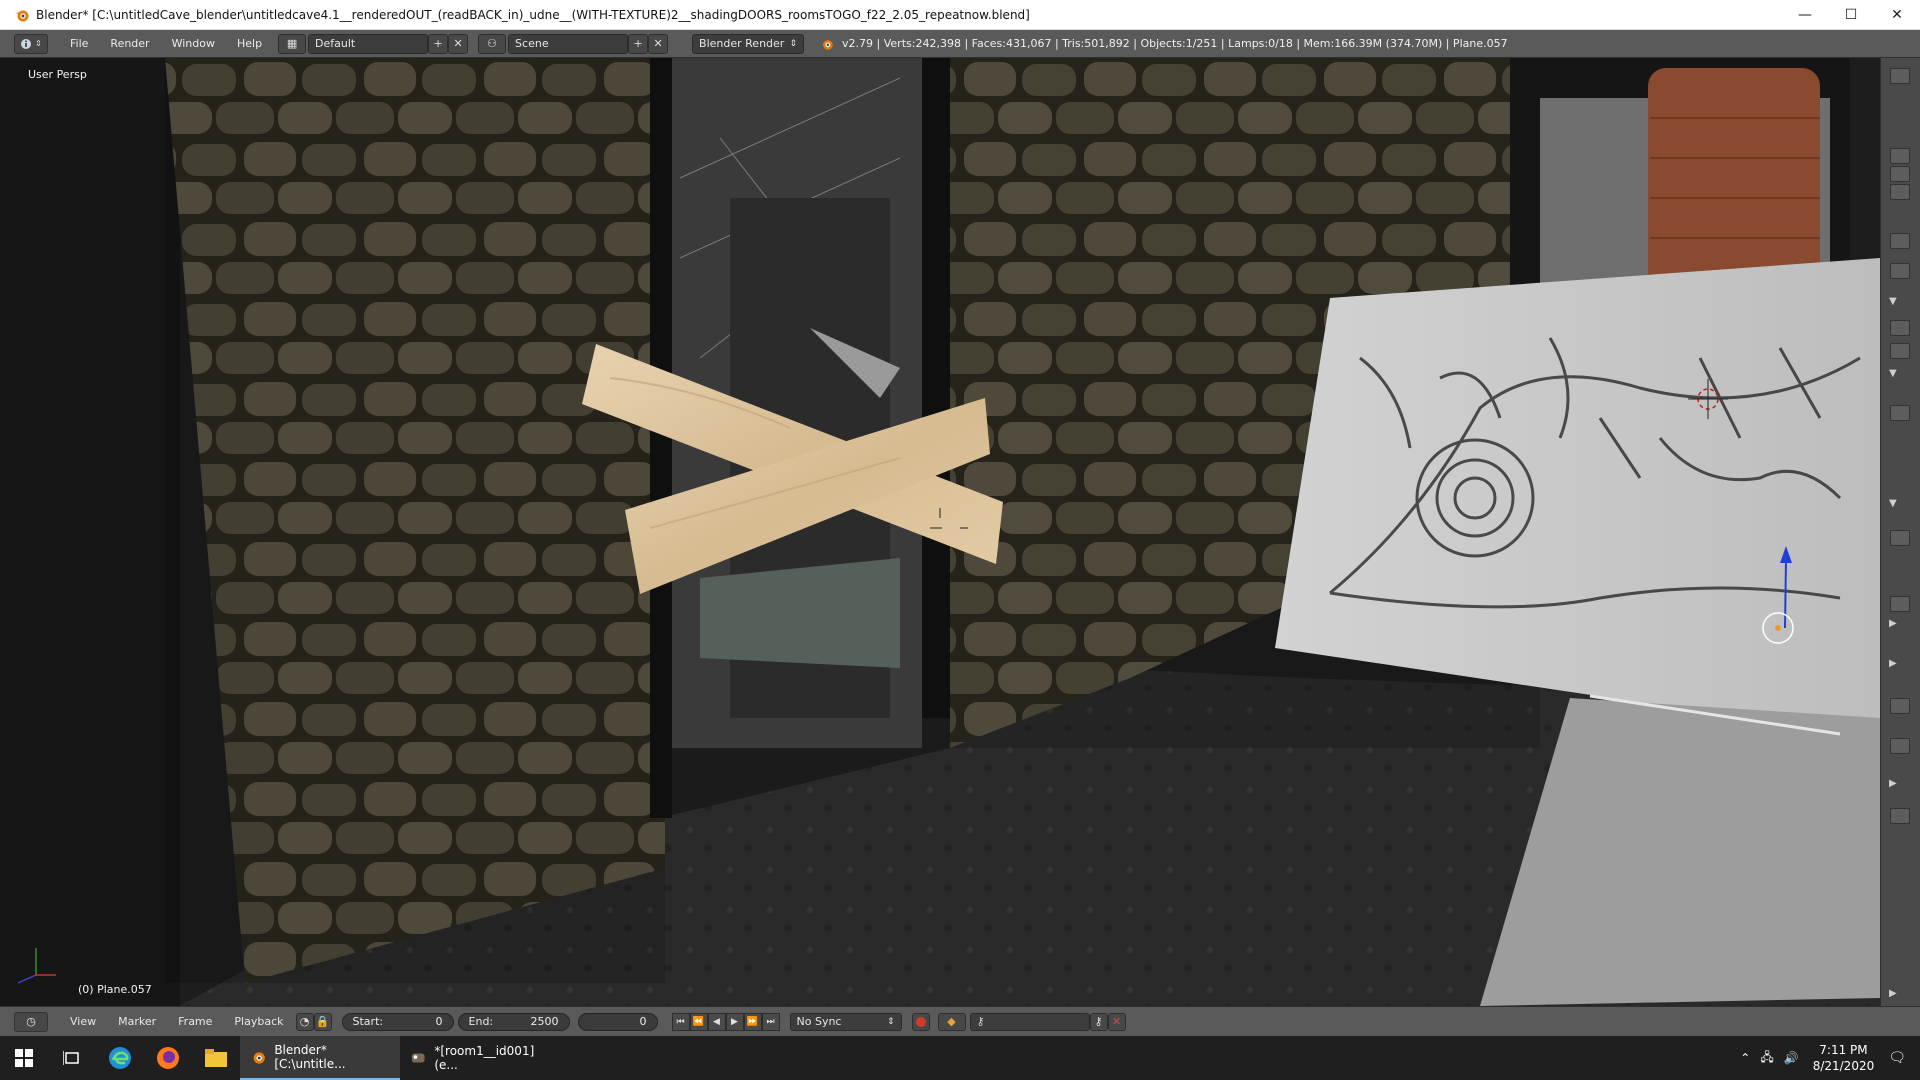 This screenshot has width=1920, height=1080. What do you see at coordinates (819, 1021) in the screenshot?
I see `sync-mode-value: No Sync` at bounding box center [819, 1021].